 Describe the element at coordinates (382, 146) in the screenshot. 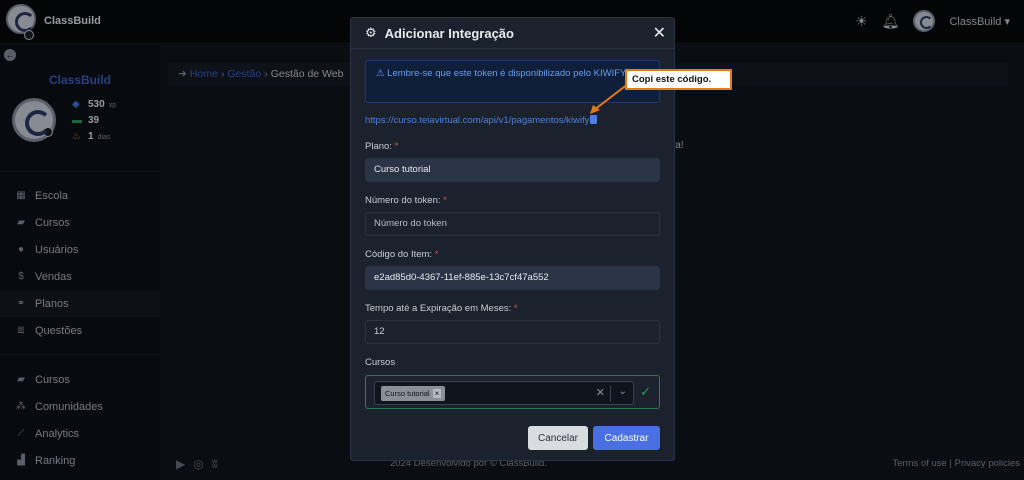

I see `plano-label: Plano: *` at that location.